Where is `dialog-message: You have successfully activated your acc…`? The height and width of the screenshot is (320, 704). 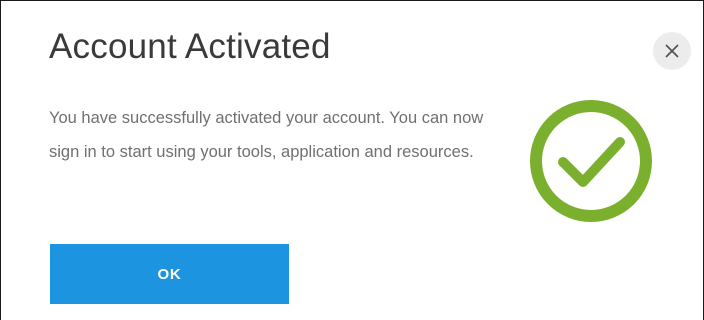 dialog-message: You have successfully activated your acc… is located at coordinates (266, 135).